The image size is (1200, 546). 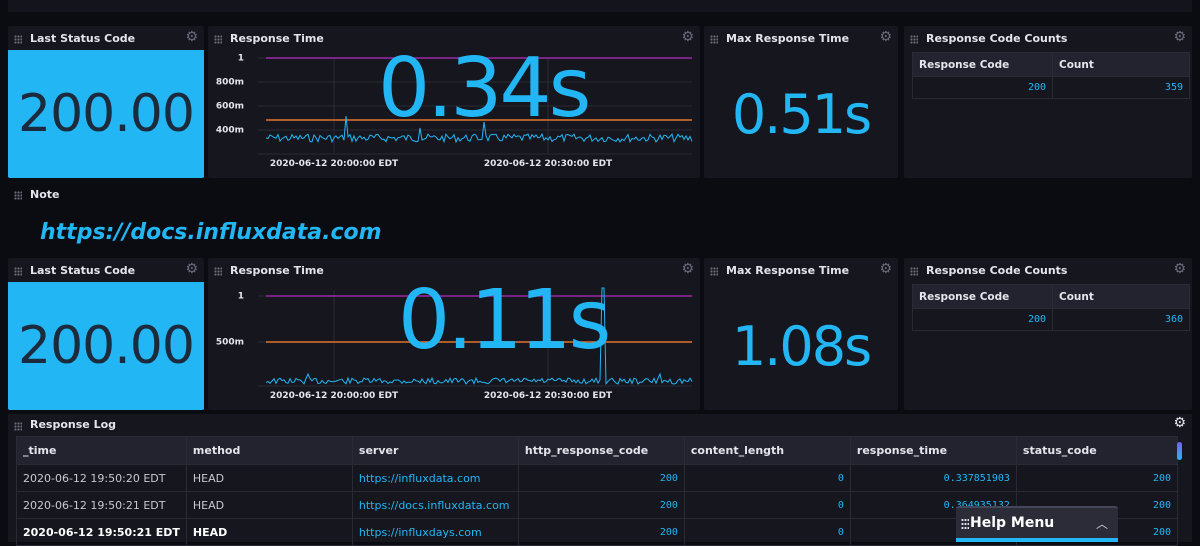 I want to click on cell-title: Response Log, so click(x=73, y=424).